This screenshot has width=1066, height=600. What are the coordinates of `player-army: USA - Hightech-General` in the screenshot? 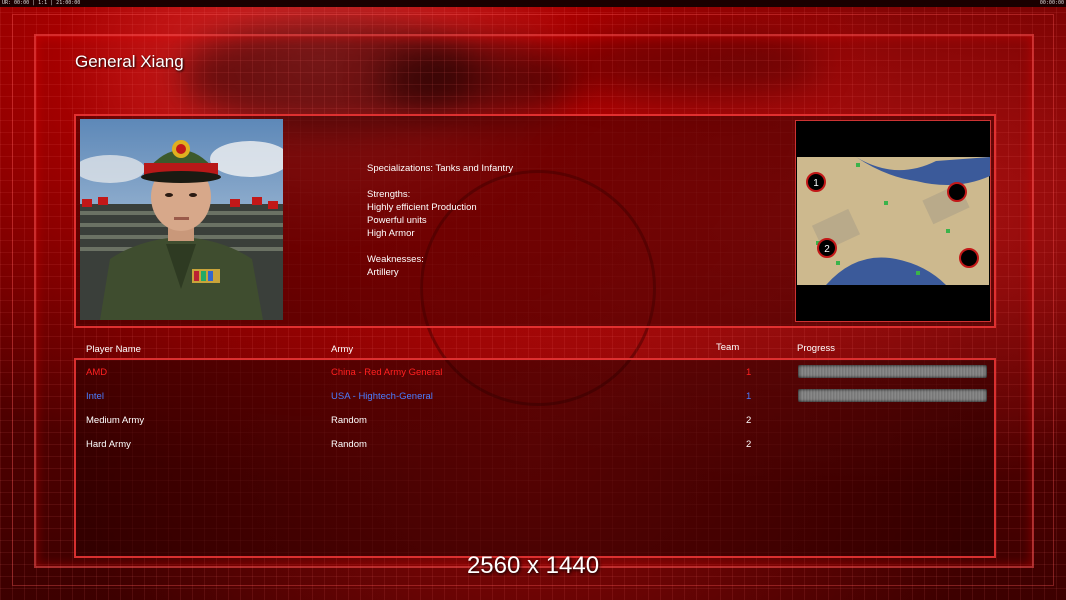 It's located at (382, 396).